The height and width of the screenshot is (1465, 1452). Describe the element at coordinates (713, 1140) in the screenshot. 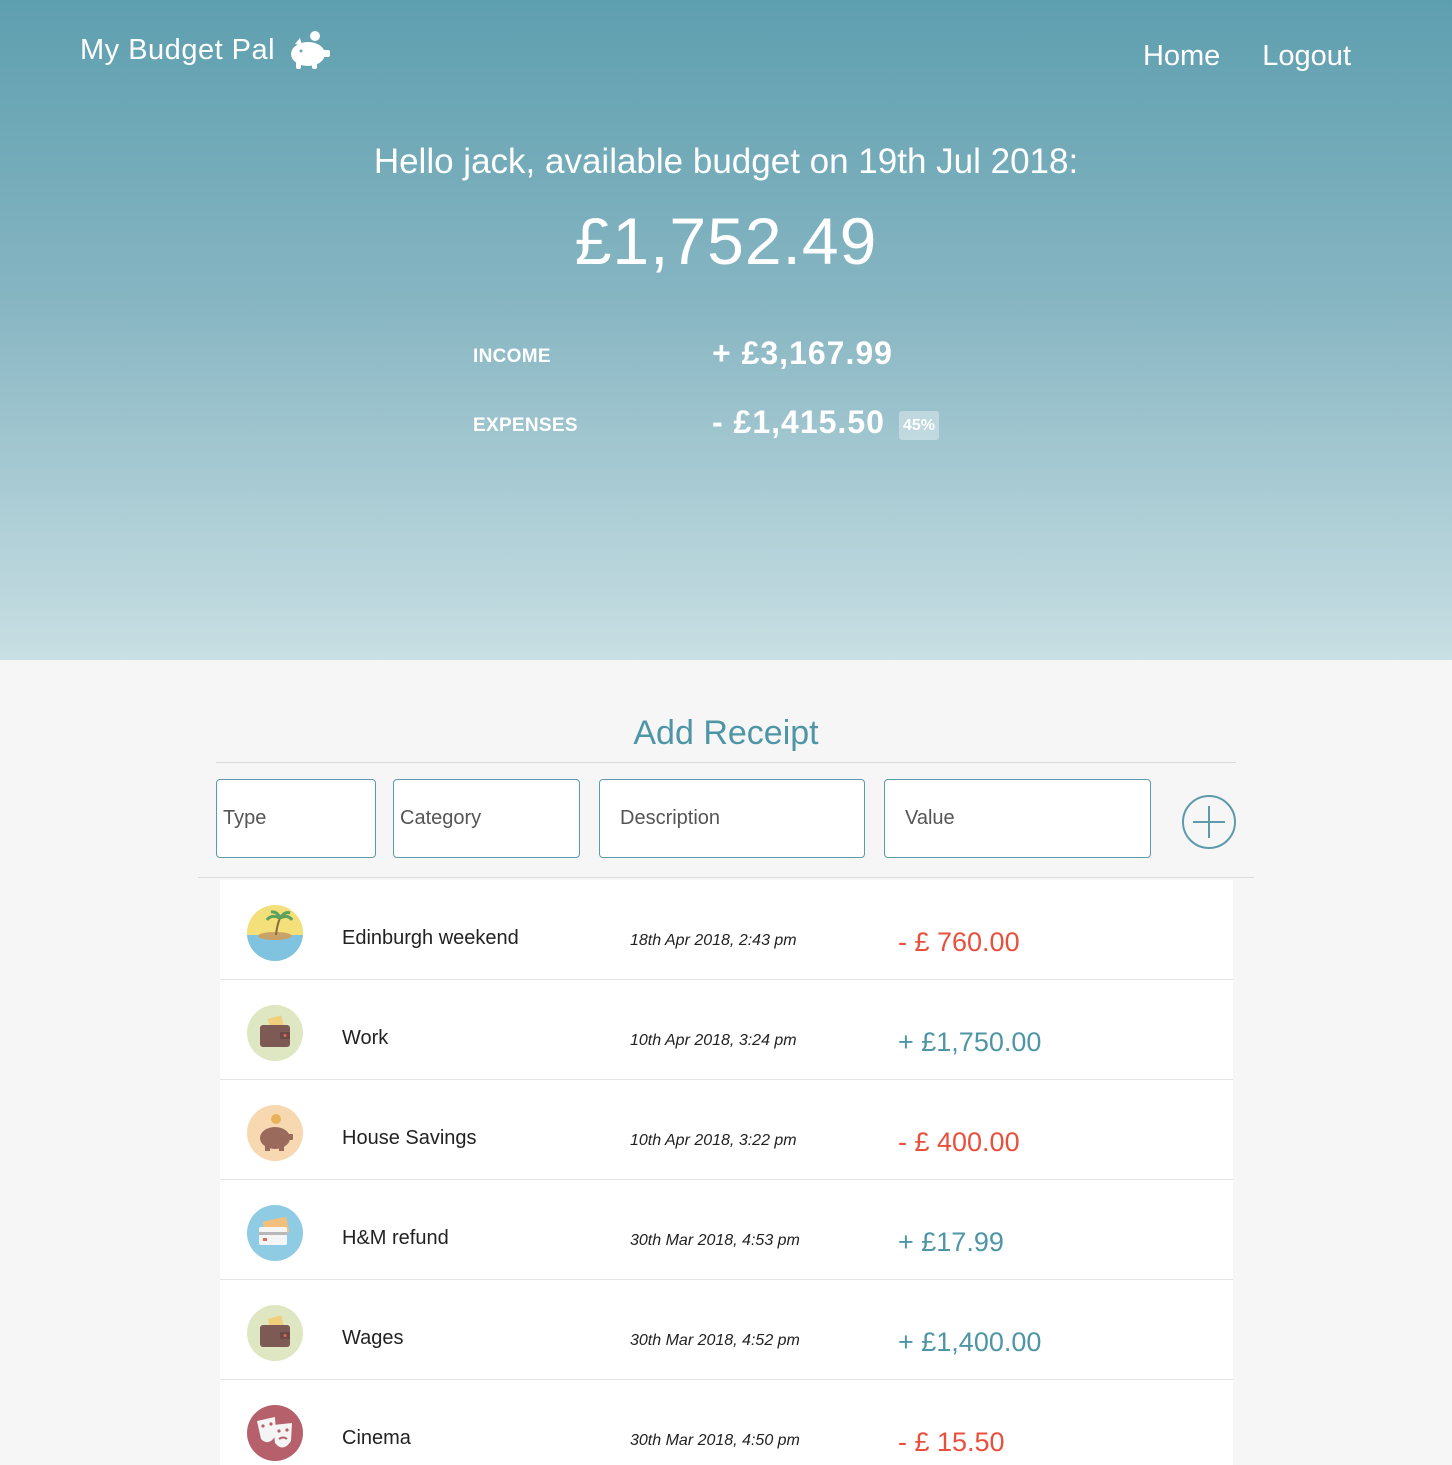

I see `receipt-date: 10th Apr 2018, 3:22 pm` at that location.